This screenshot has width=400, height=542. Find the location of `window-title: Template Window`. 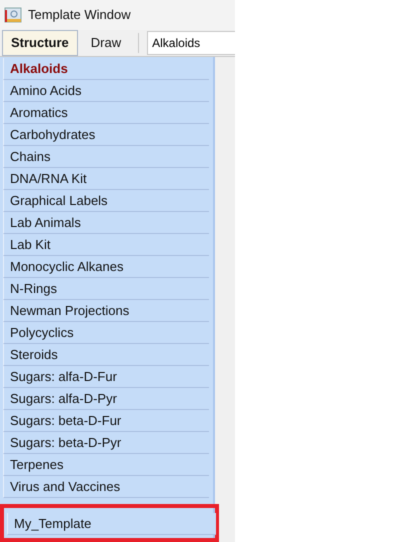

window-title: Template Window is located at coordinates (79, 14).